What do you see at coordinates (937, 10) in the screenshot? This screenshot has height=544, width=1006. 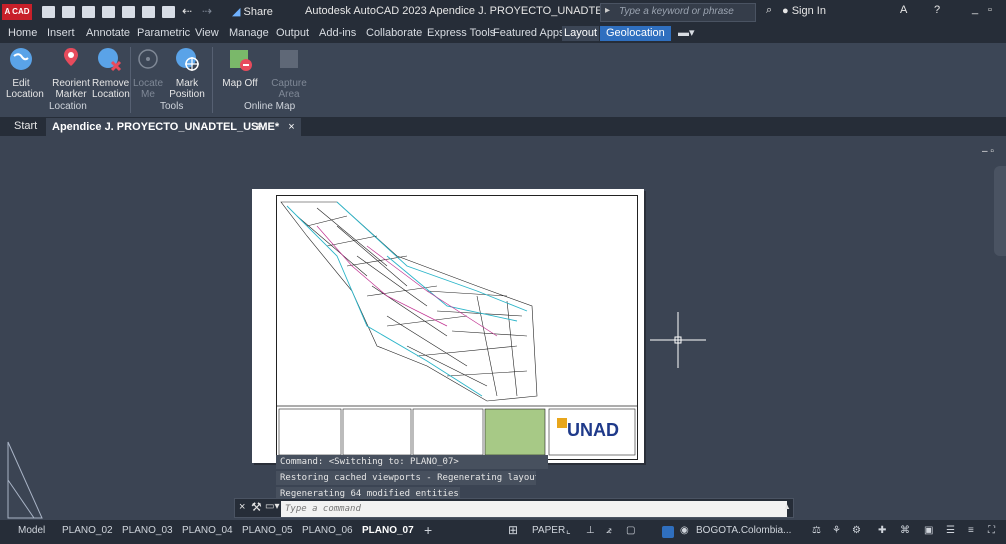 I see `help-icon: ?` at bounding box center [937, 10].